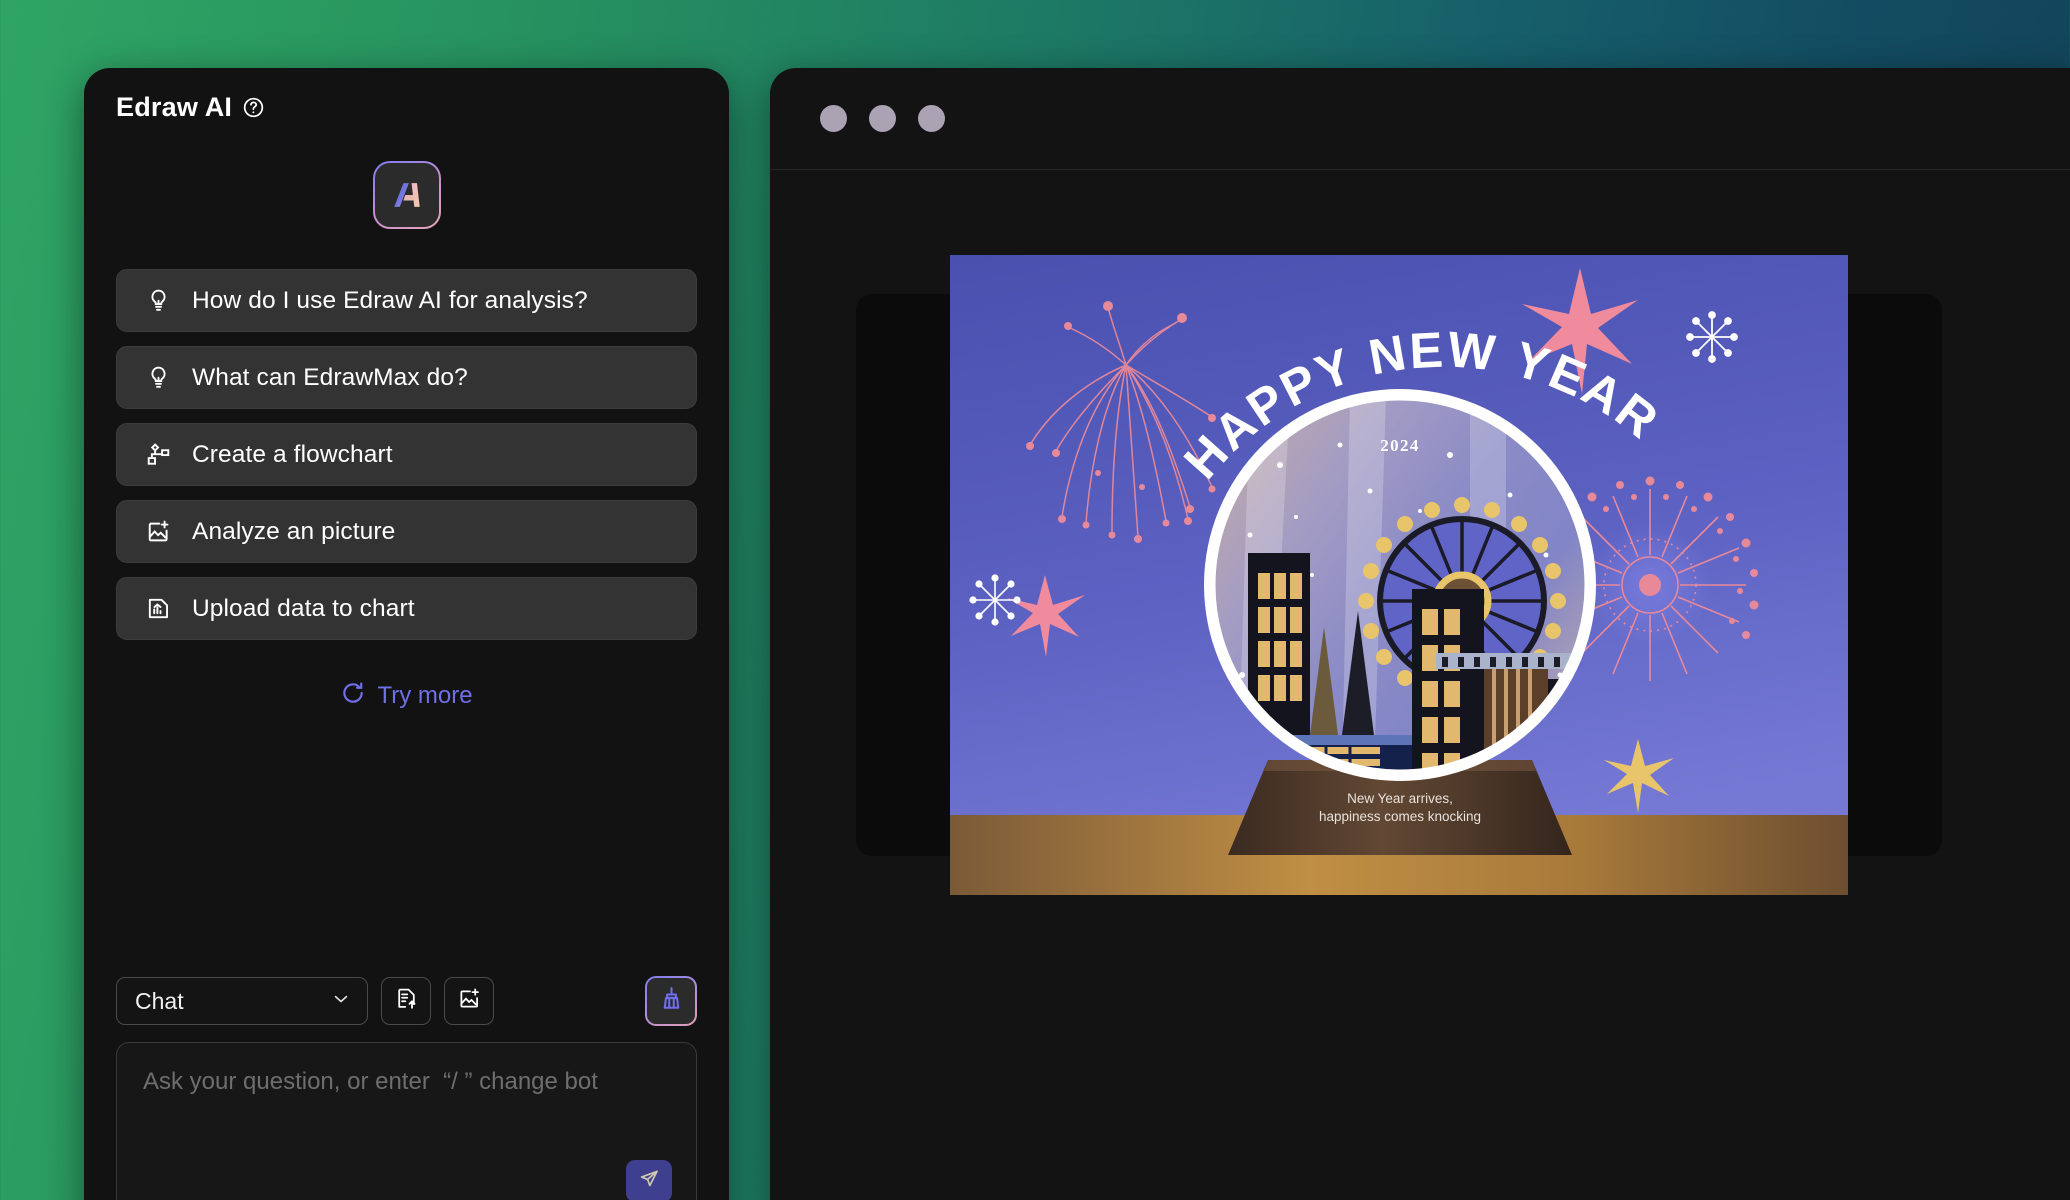 This screenshot has width=2070, height=1200. What do you see at coordinates (174, 107) in the screenshot?
I see `page-title: Edraw AI` at bounding box center [174, 107].